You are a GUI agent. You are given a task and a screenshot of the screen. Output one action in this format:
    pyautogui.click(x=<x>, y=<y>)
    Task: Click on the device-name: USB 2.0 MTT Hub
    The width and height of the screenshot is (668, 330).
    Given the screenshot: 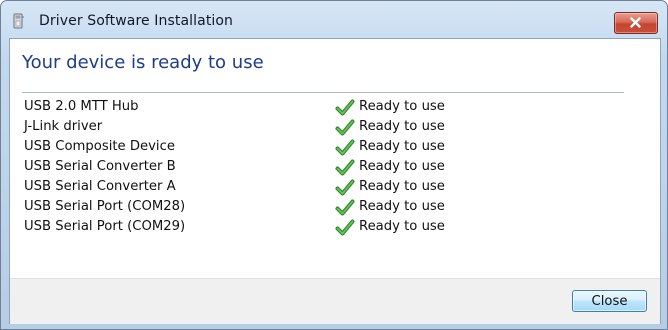 What is the action you would take?
    pyautogui.click(x=81, y=106)
    